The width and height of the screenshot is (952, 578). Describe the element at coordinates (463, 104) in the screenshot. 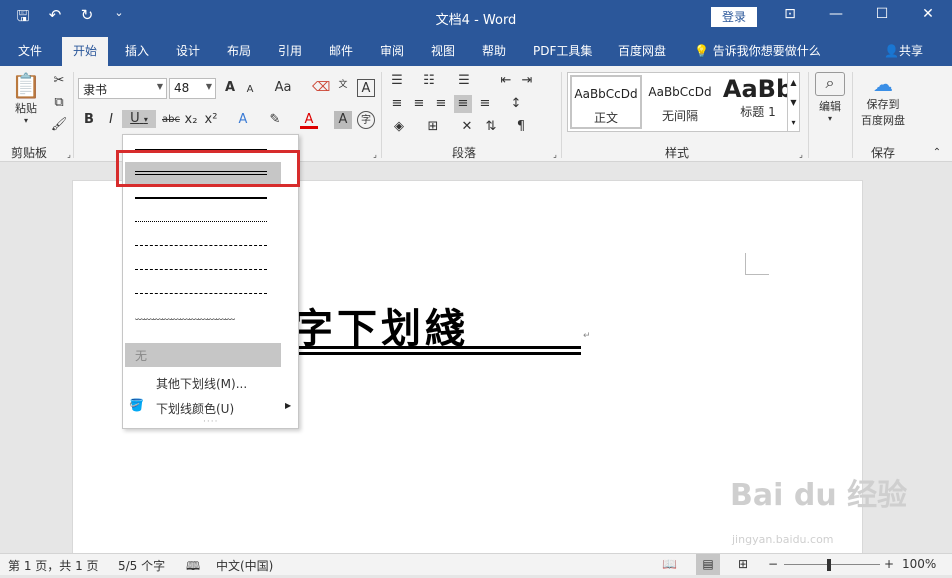

I see `justify-icon: ≡` at that location.